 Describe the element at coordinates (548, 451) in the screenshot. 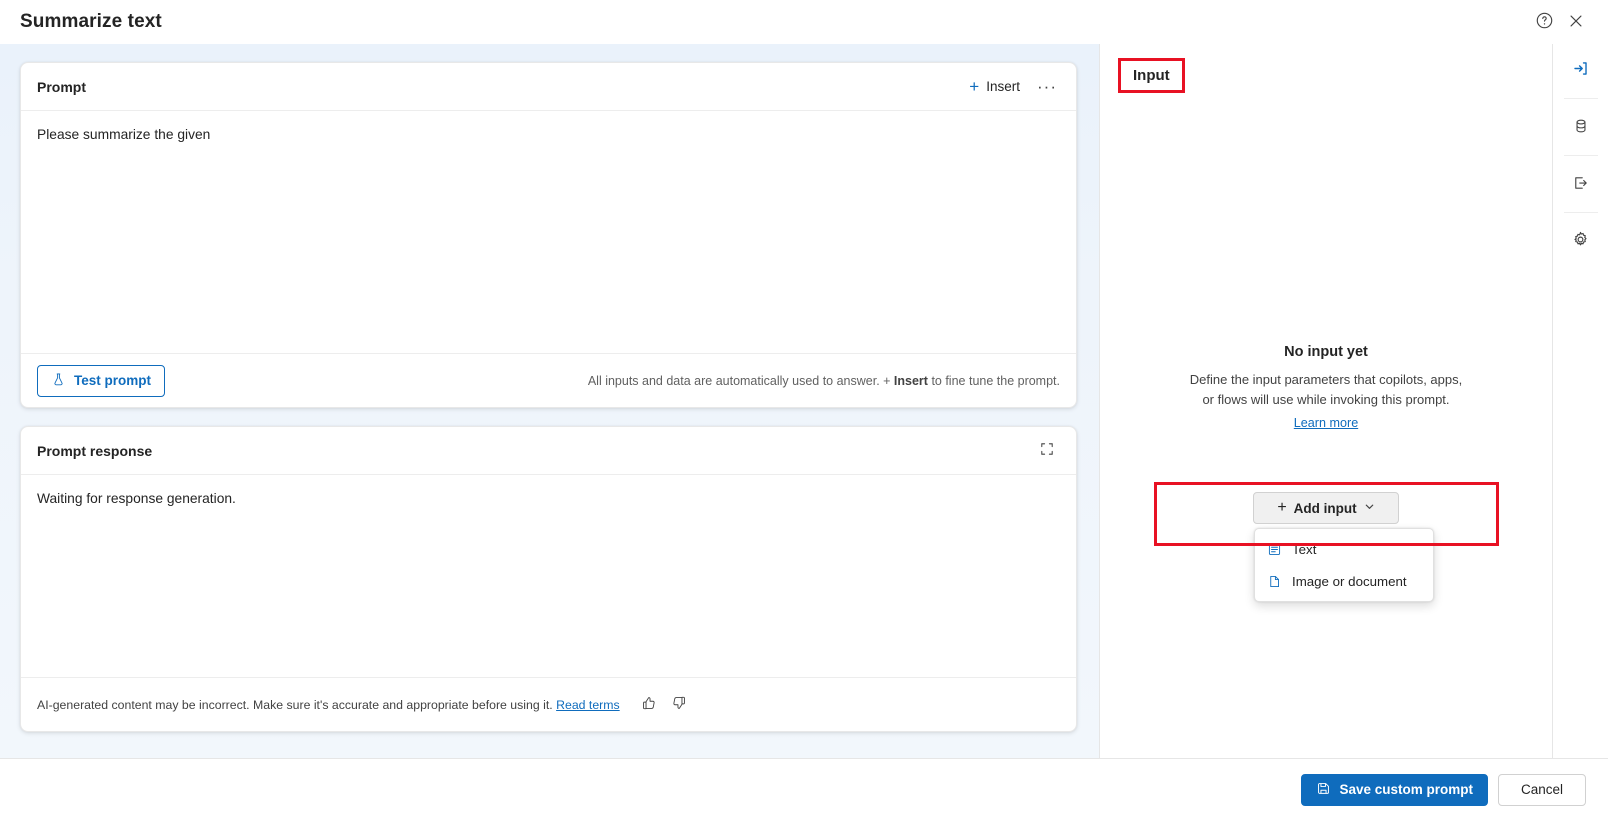

I see `response-card-header: Prompt response` at that location.